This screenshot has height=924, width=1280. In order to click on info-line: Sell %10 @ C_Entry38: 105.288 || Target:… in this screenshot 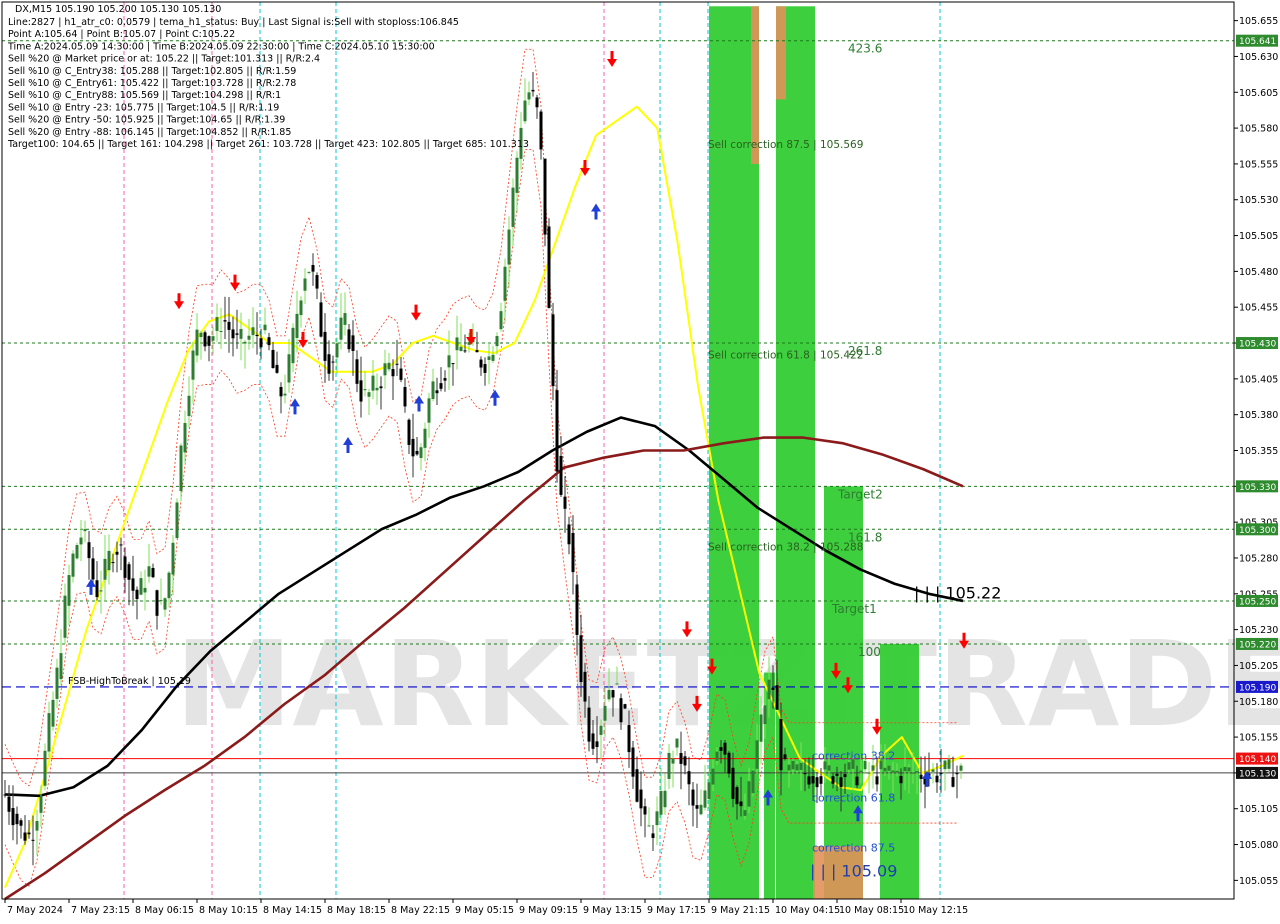, I will do `click(152, 71)`.